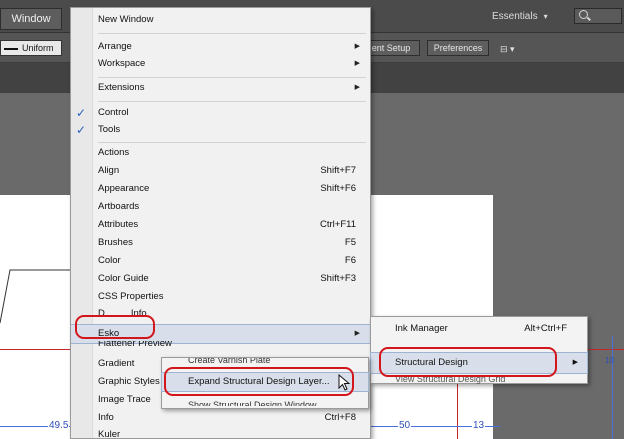 The image size is (624, 439). I want to click on search-input, so click(598, 16).